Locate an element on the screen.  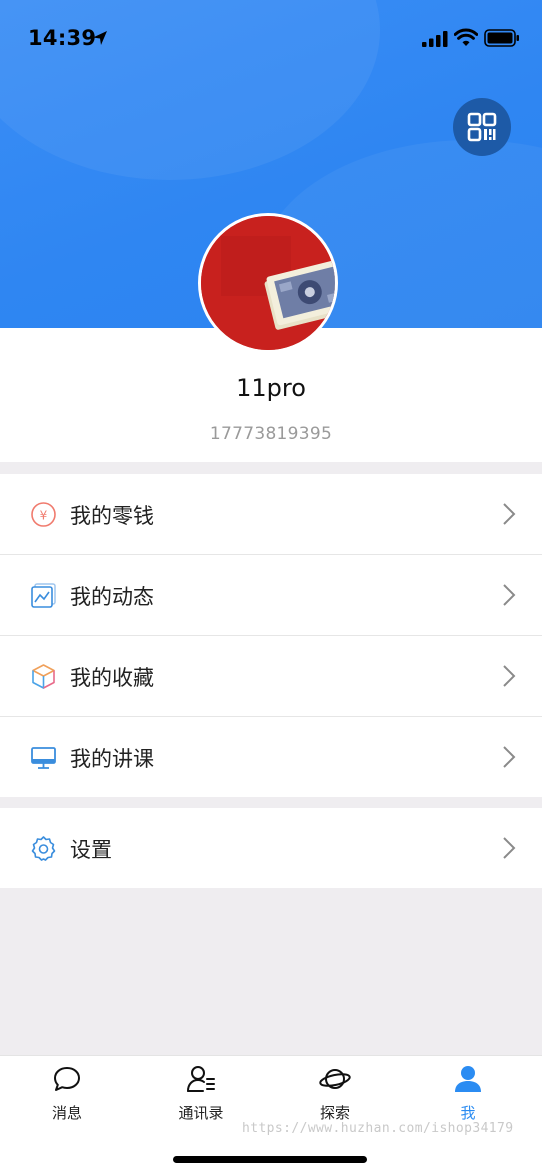
yuan-coin-icon: ¥ is located at coordinates (43, 514).